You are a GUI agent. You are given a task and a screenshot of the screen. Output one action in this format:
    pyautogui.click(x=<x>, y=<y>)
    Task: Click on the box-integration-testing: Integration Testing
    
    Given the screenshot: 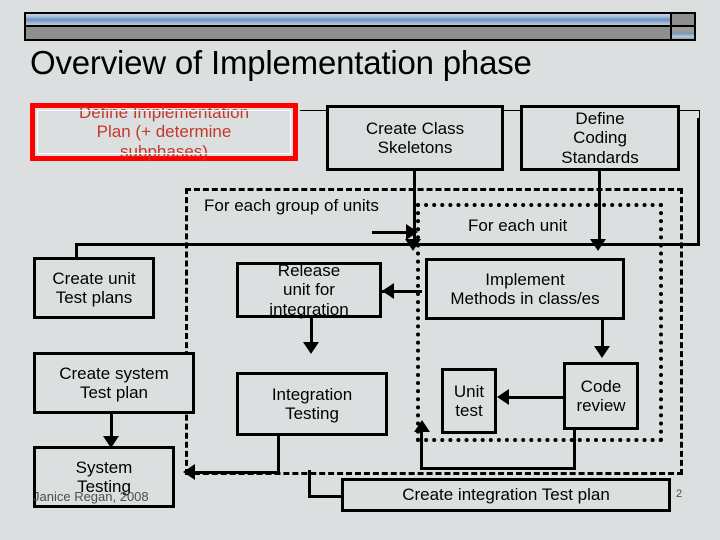 What is the action you would take?
    pyautogui.click(x=312, y=404)
    